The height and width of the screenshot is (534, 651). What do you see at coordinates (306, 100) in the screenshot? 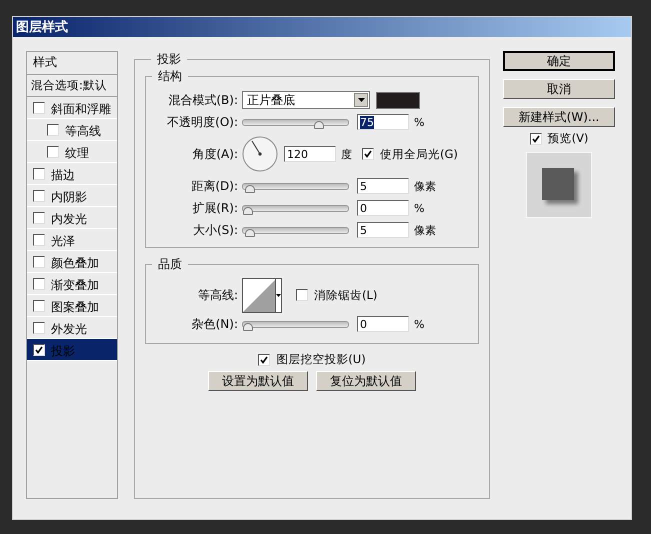
I see `blend-mode-dropdown: 正片叠底` at bounding box center [306, 100].